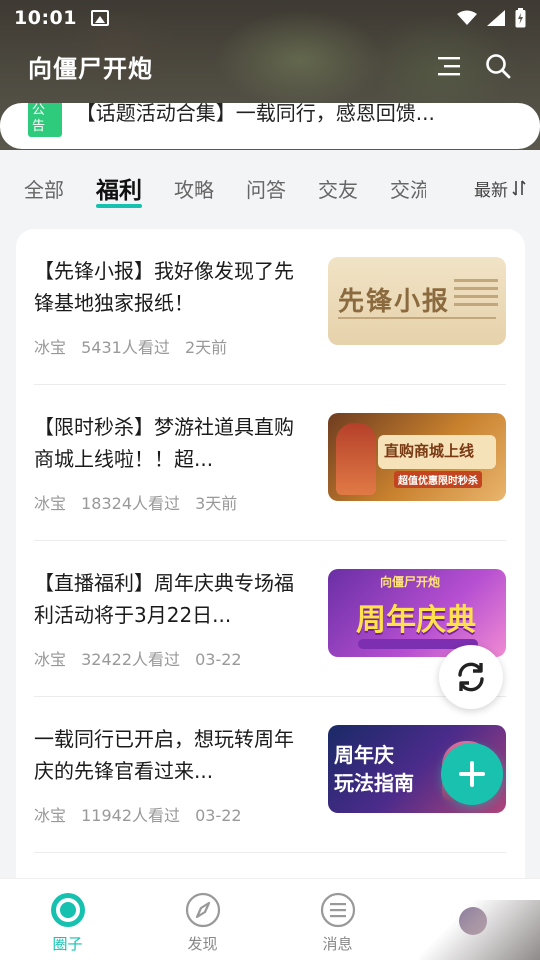  Describe the element at coordinates (202, 944) in the screenshot. I see `nav-label: 发现` at that location.